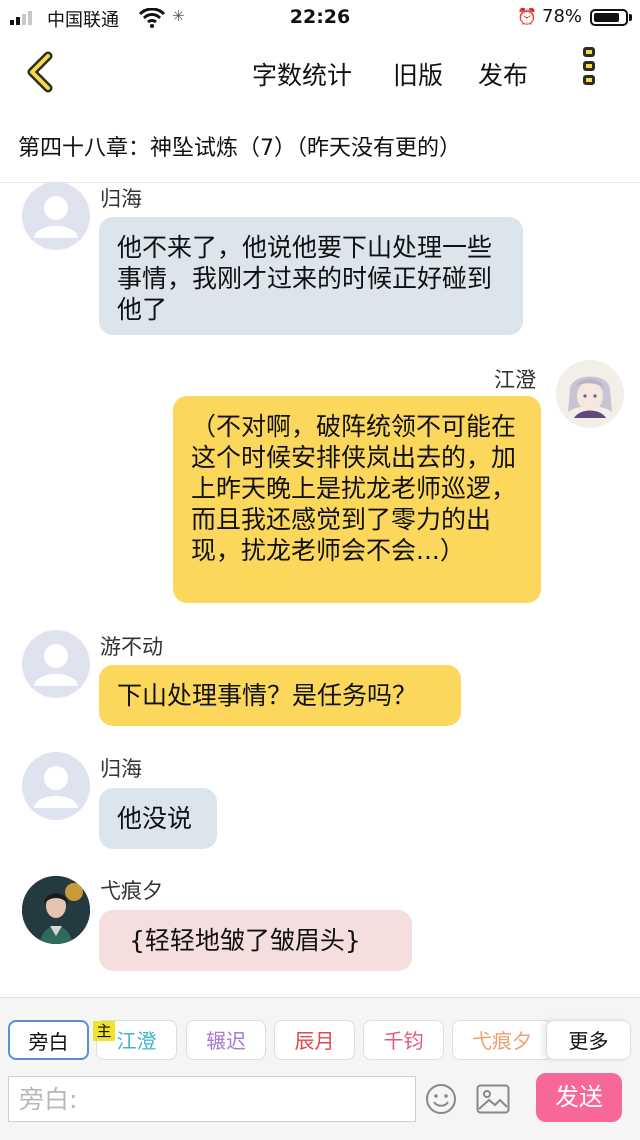 The height and width of the screenshot is (1140, 640). Describe the element at coordinates (158, 818) in the screenshot. I see `message-bubble: 他没说` at that location.